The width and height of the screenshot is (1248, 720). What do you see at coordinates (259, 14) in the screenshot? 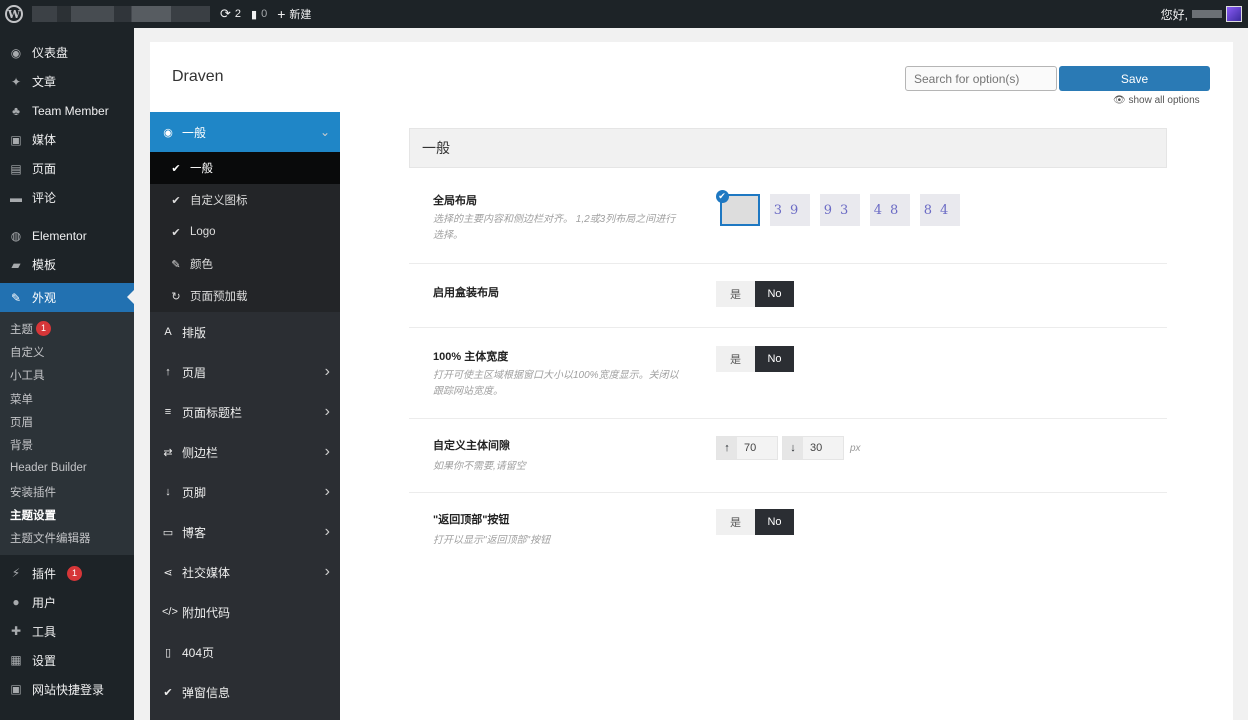
I see `comments-link: ▮ 0` at bounding box center [259, 14].